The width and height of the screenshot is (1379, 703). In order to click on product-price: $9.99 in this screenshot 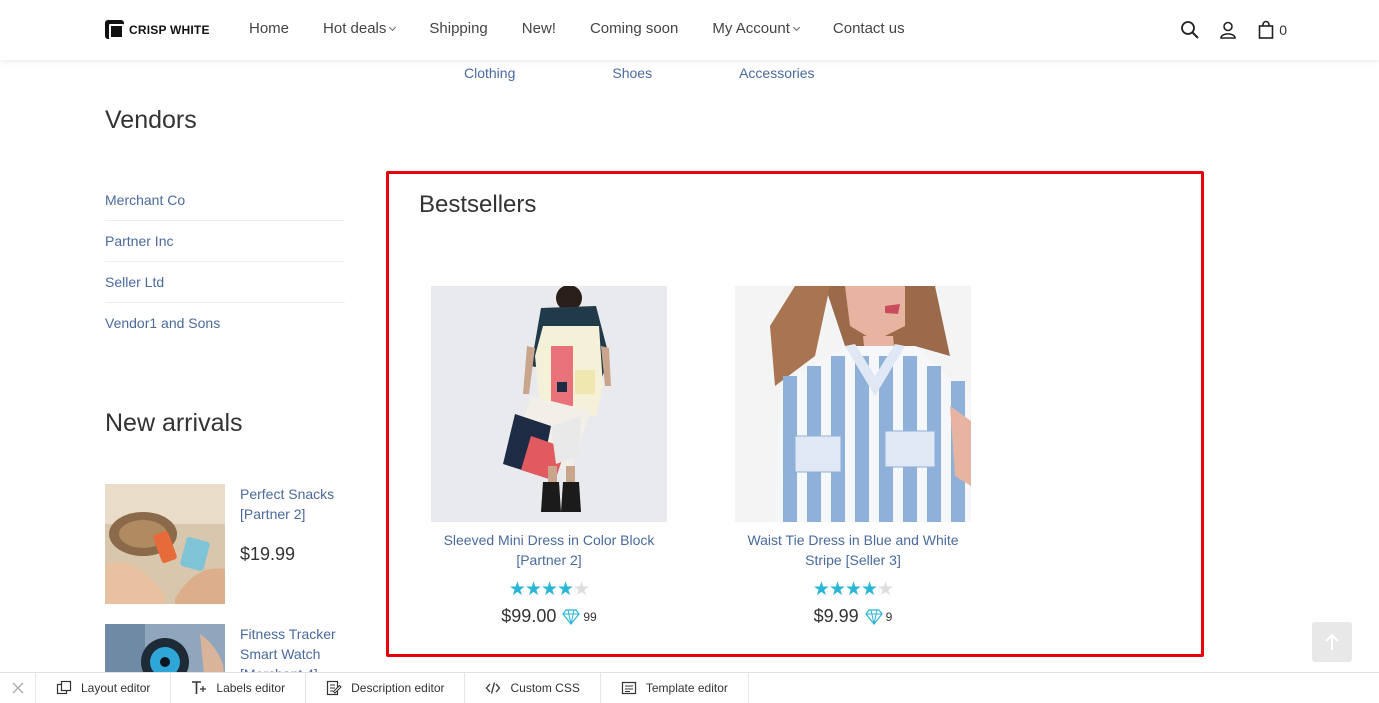, I will do `click(836, 616)`.